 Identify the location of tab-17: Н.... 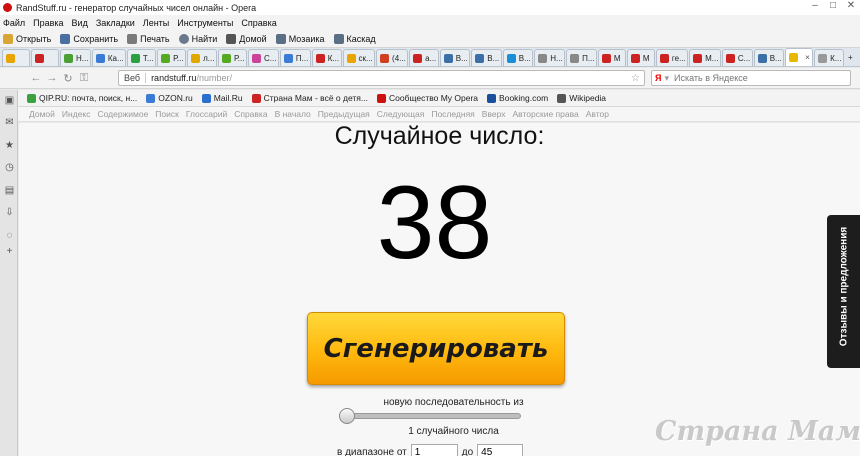
(550, 57).